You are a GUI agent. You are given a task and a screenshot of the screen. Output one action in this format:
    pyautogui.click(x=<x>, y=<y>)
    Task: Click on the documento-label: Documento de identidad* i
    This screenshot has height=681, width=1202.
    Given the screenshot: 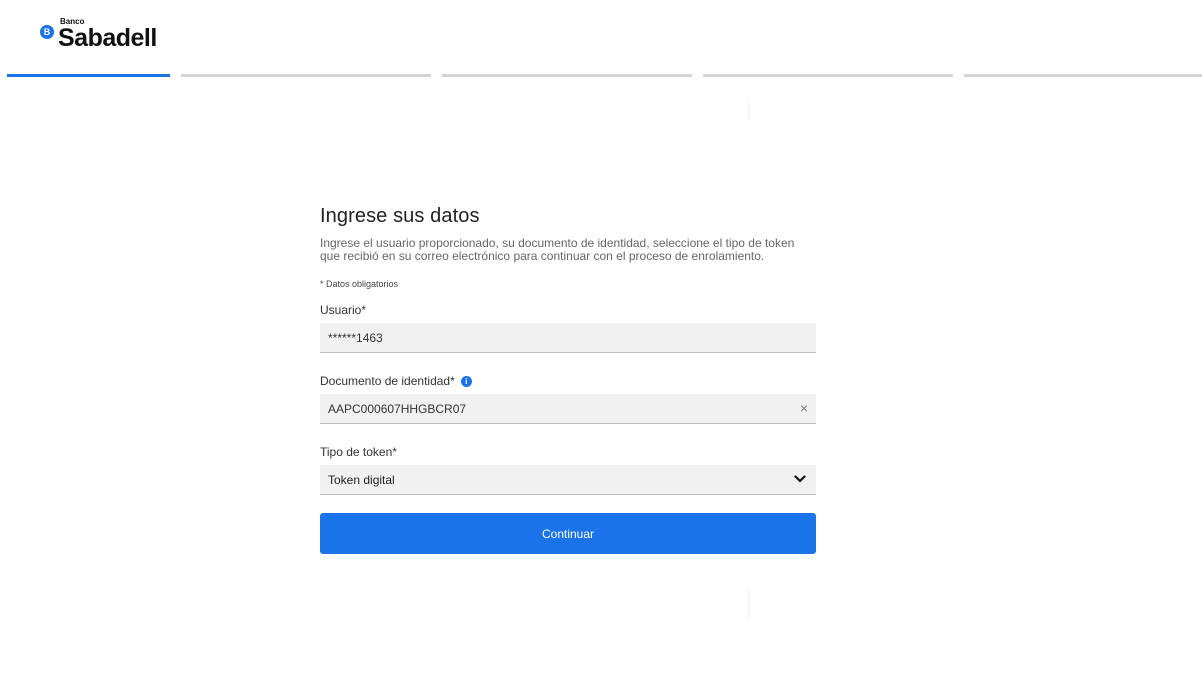 What is the action you would take?
    pyautogui.click(x=568, y=381)
    